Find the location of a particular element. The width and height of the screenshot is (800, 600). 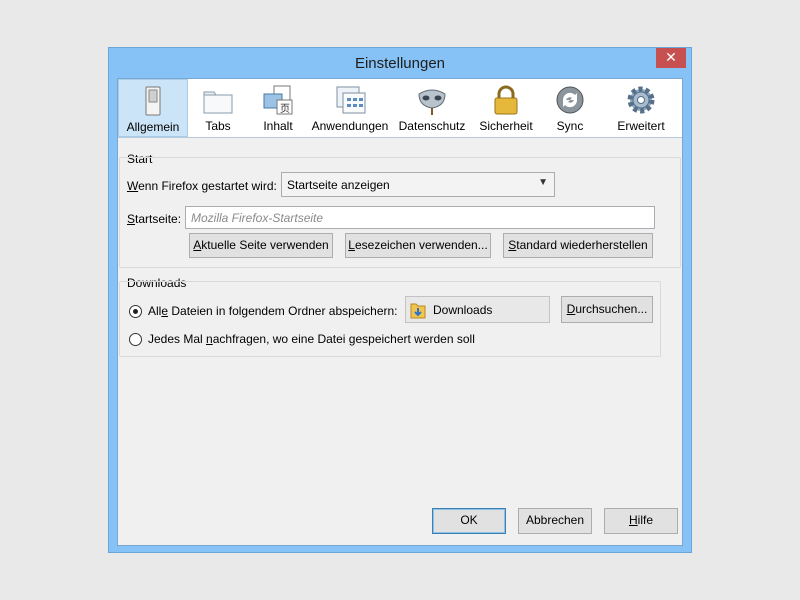

content-icon: 页 is located at coordinates (278, 100).